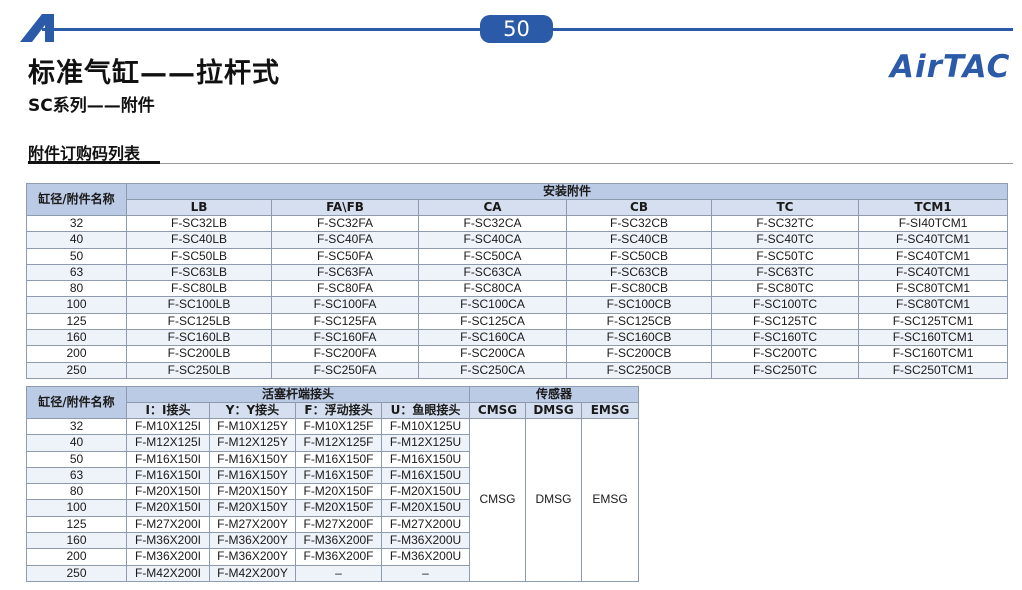  What do you see at coordinates (785, 354) in the screenshot?
I see `order-code-cell: F-SC200TC` at bounding box center [785, 354].